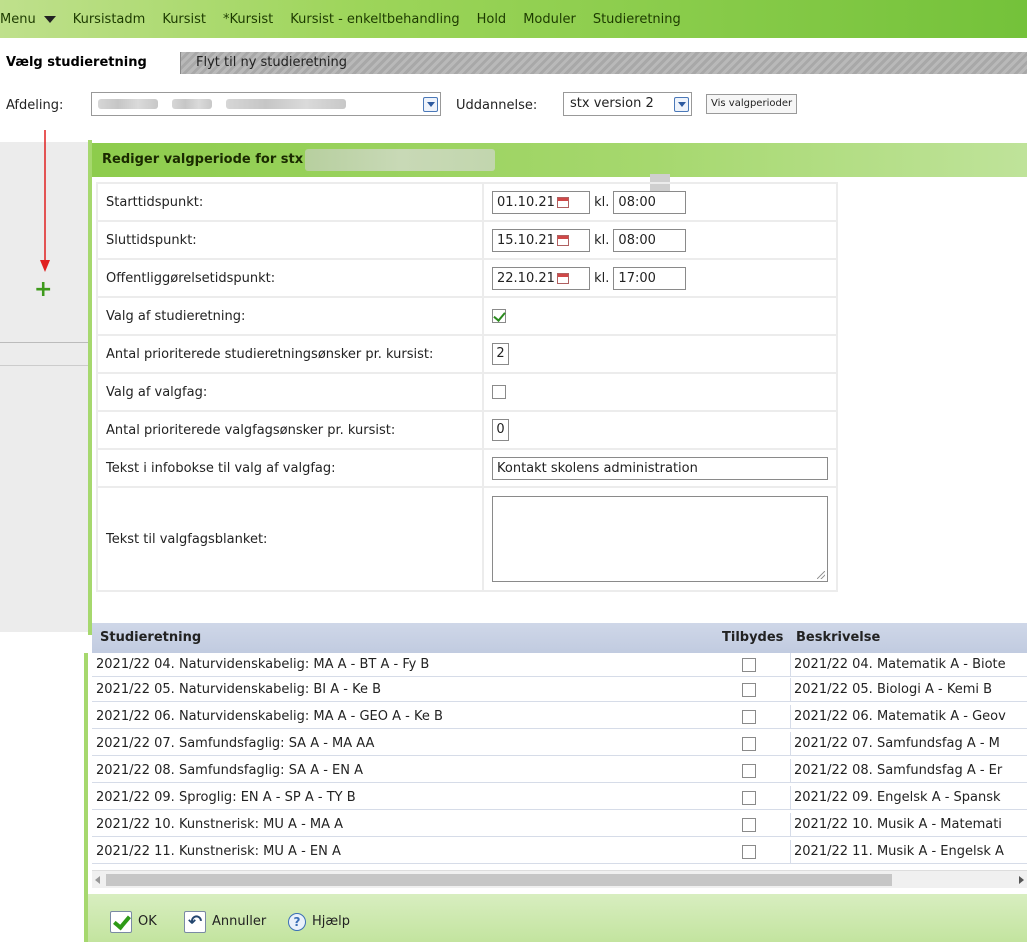 This screenshot has width=1027, height=942. I want to click on hjaelp-button: ? Hjælp, so click(319, 922).